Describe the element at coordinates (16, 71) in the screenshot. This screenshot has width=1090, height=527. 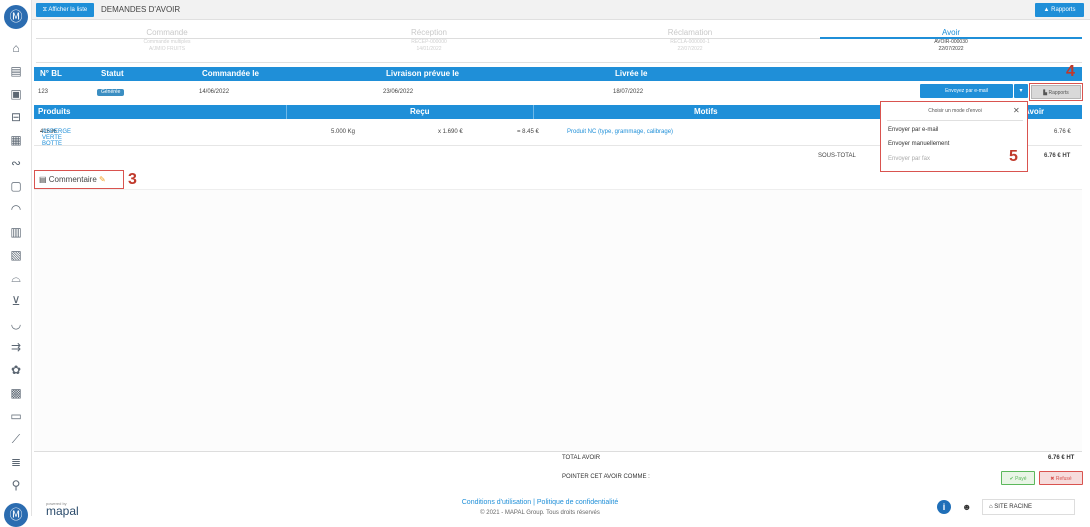
I see `clipboard-icon: ▤` at that location.